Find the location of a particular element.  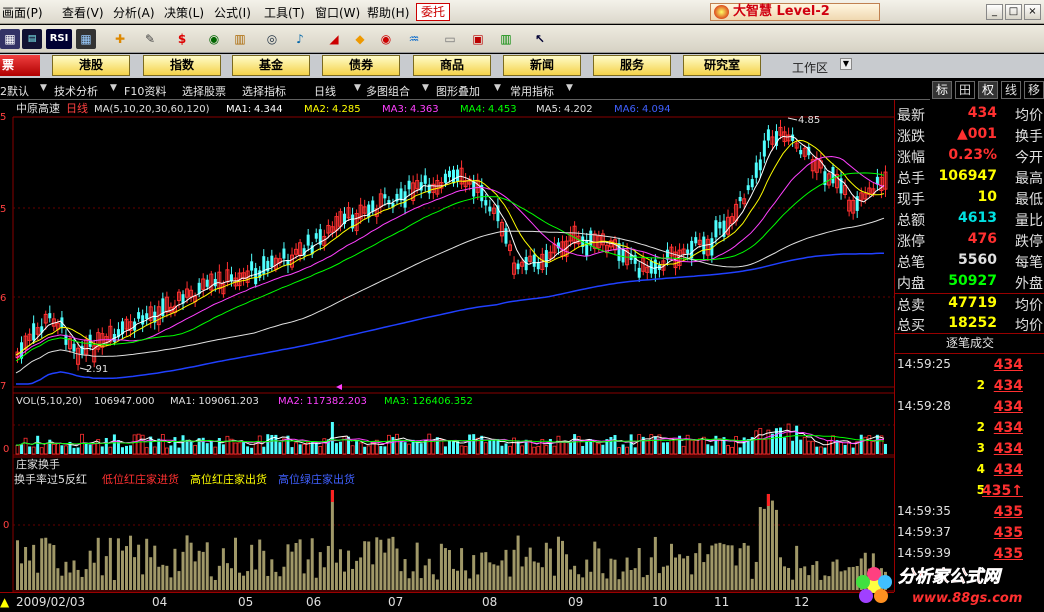

rsi-icon: RSI is located at coordinates (59, 39).